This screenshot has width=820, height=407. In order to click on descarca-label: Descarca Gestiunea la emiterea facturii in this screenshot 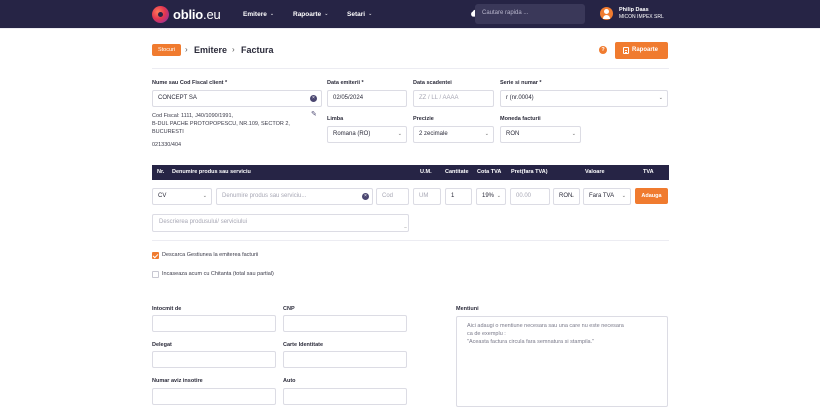, I will do `click(210, 255)`.